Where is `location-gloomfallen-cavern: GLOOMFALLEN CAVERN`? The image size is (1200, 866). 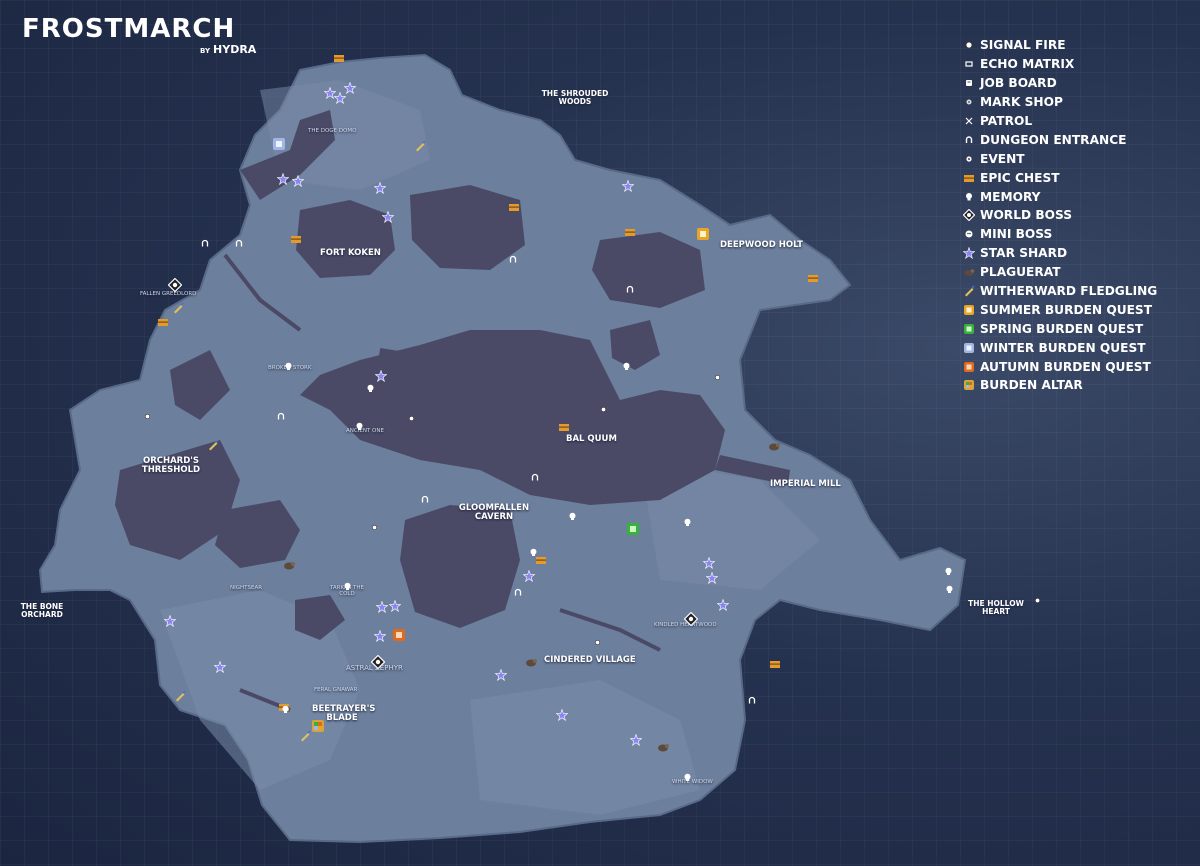
location-gloomfallen-cavern: GLOOMFALLEN CAVERN is located at coordinates (494, 513).